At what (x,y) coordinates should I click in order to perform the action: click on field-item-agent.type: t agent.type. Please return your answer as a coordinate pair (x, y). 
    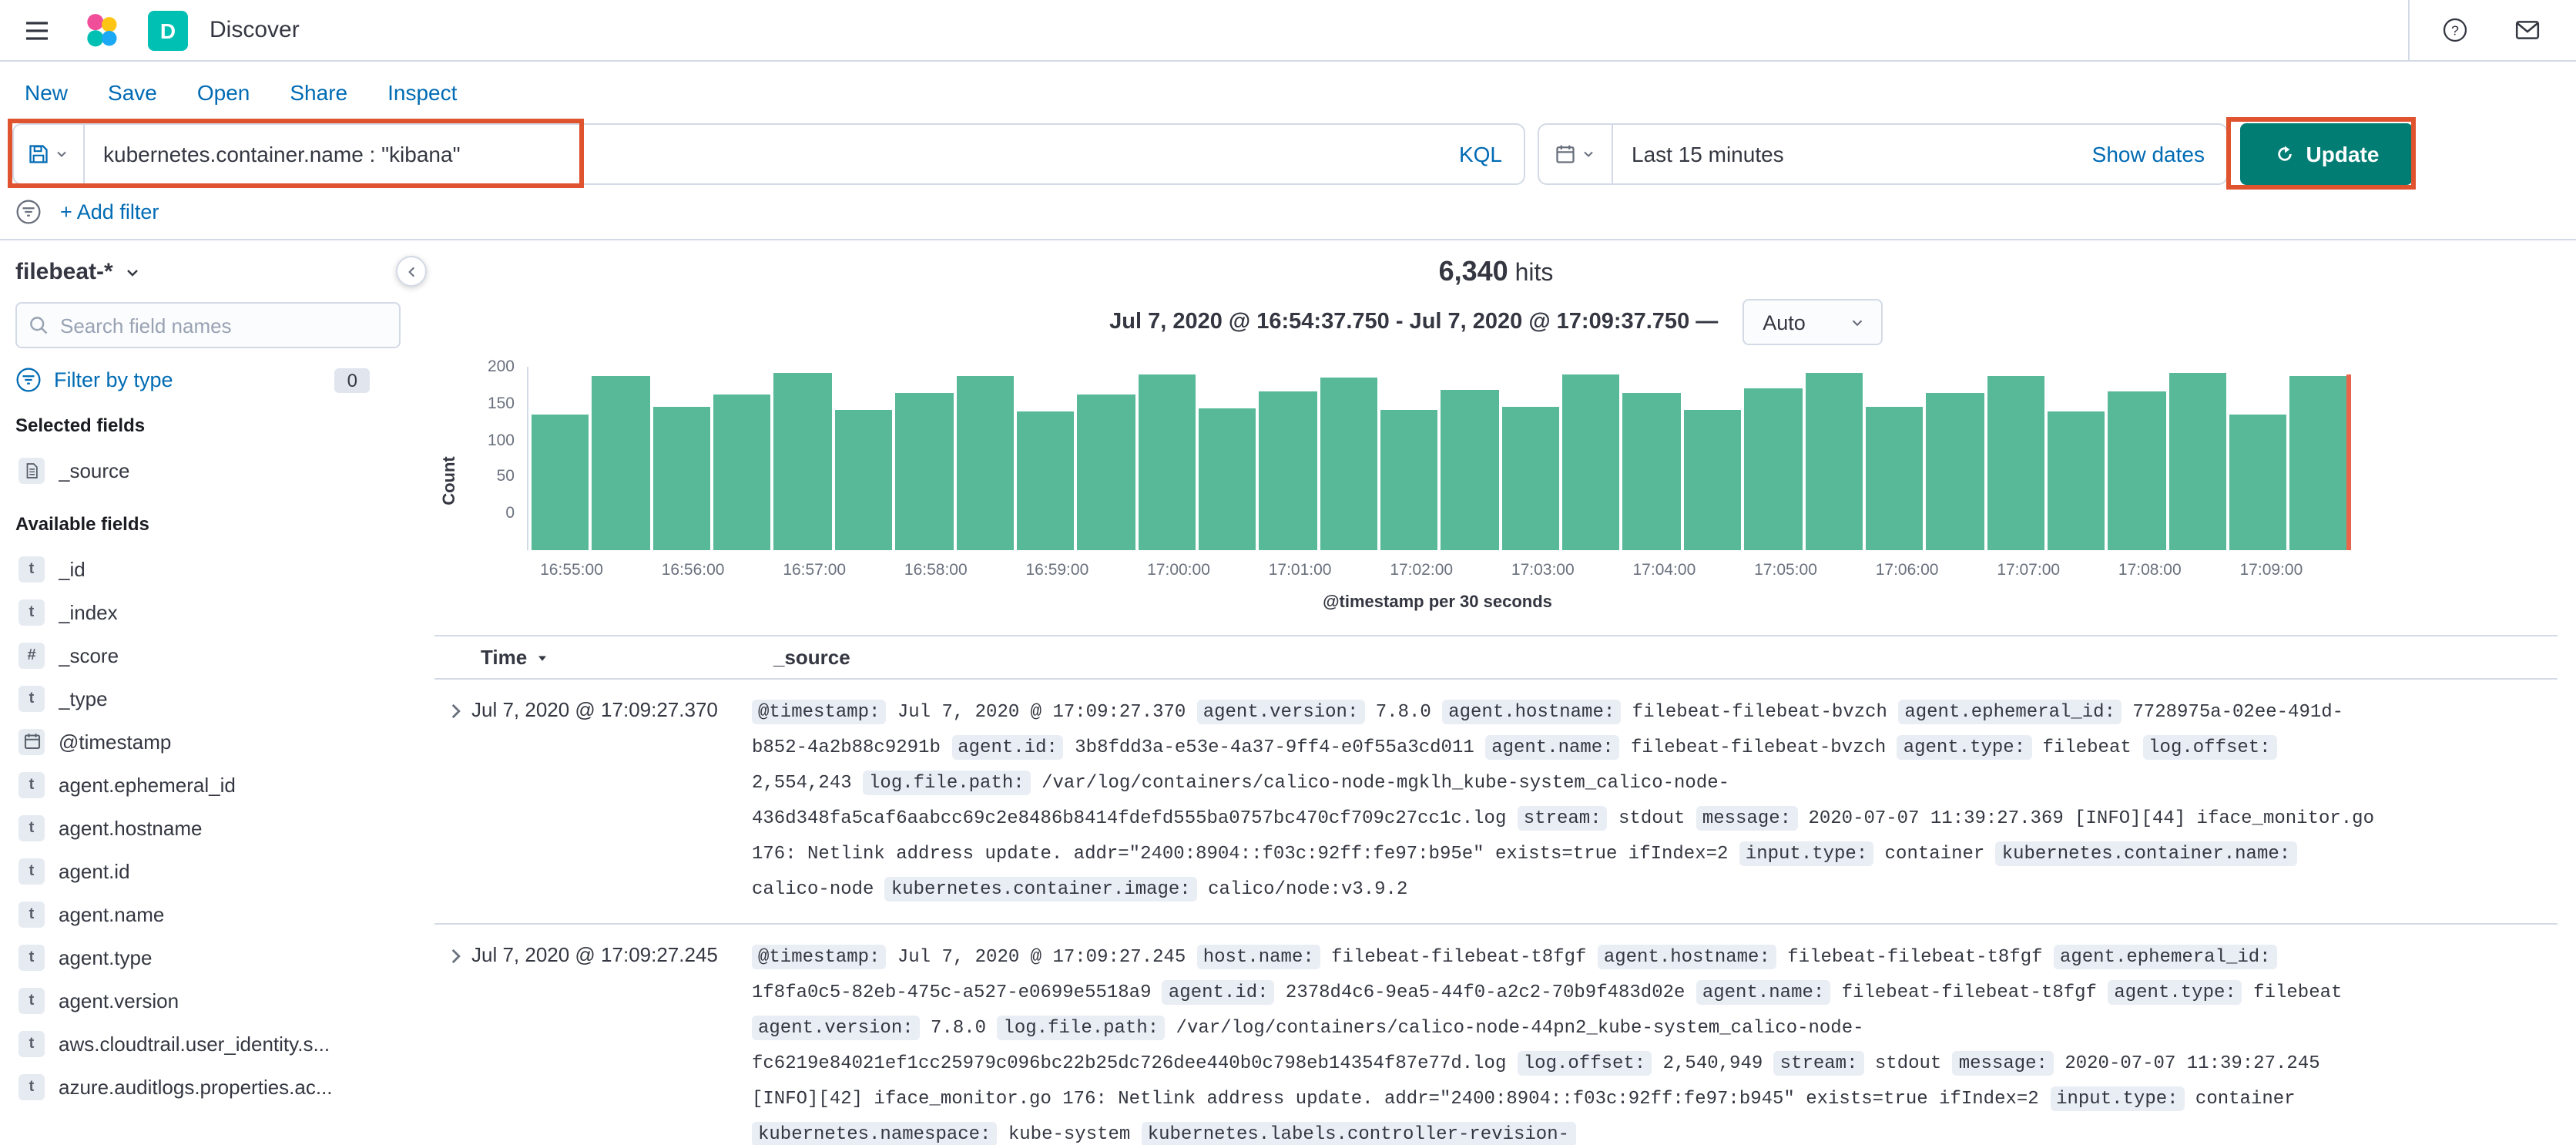
    Looking at the image, I should click on (208, 957).